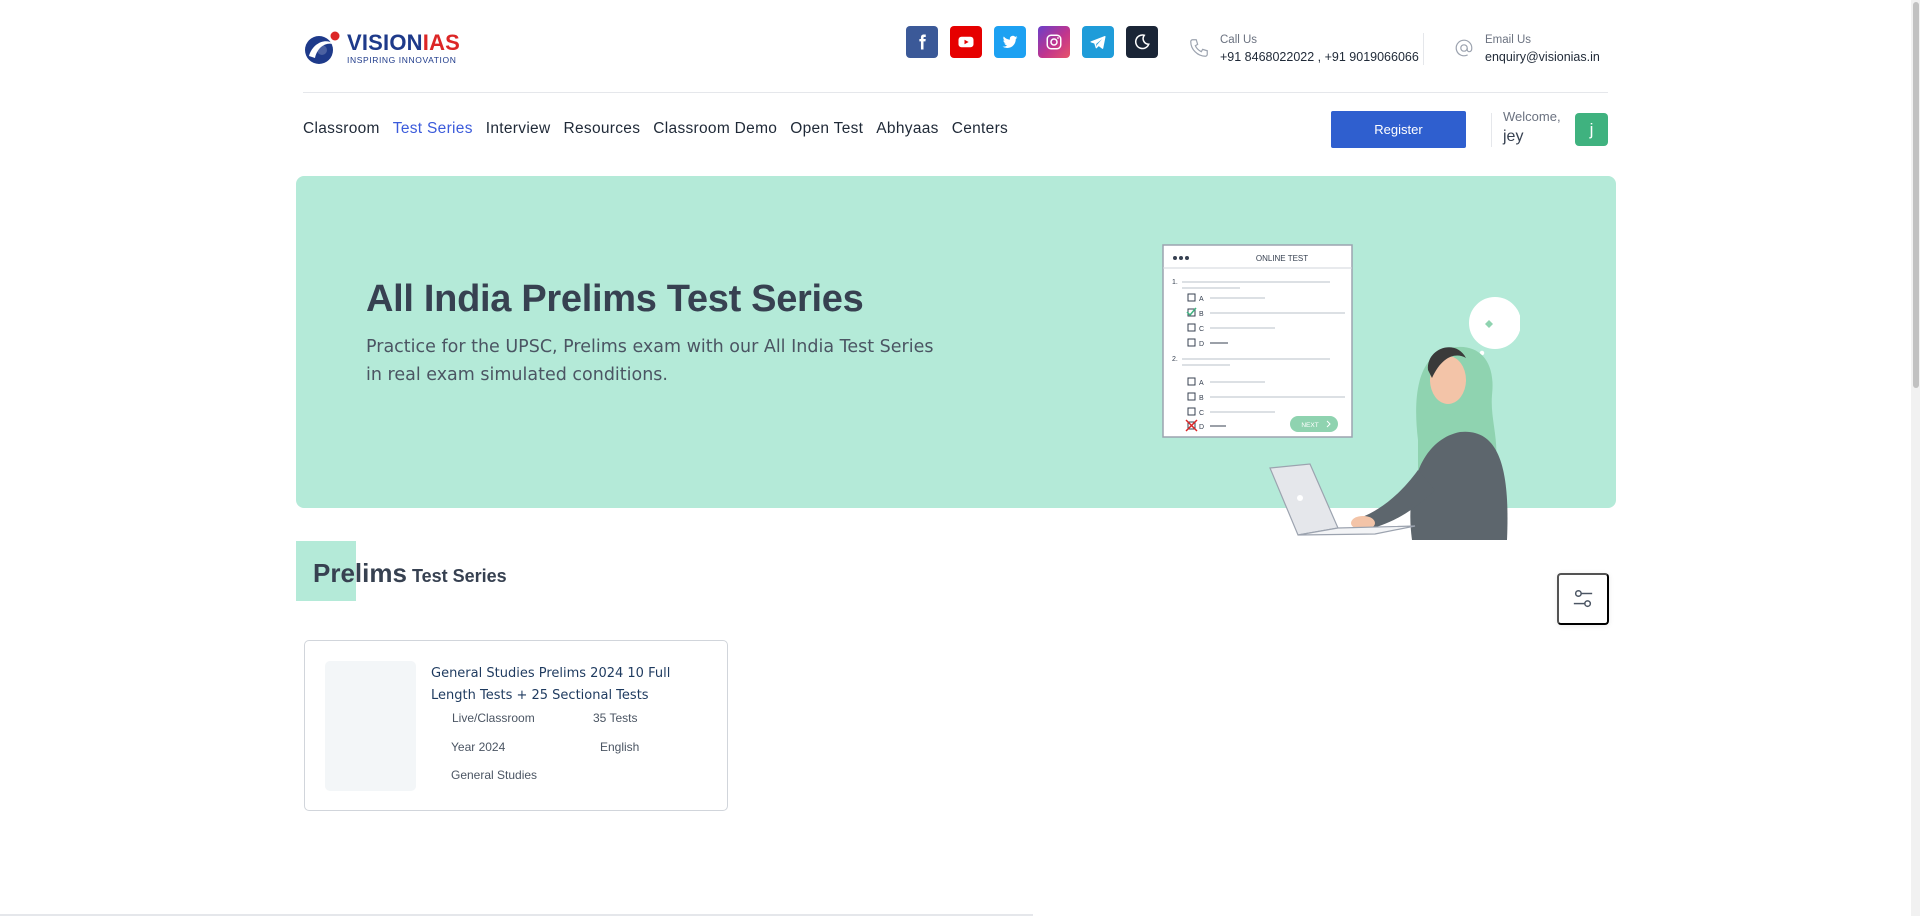 Image resolution: width=1920 pixels, height=916 pixels. What do you see at coordinates (1916, 195) in the screenshot?
I see `vertical-scrollbar-thumb` at bounding box center [1916, 195].